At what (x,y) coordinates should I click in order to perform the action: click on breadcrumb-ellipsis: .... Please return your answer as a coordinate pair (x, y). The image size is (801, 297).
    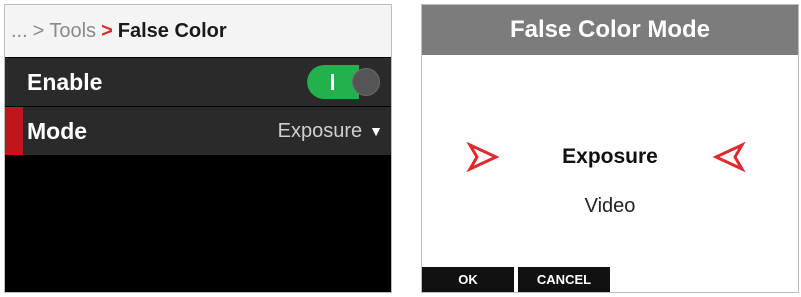
    Looking at the image, I should click on (19, 31).